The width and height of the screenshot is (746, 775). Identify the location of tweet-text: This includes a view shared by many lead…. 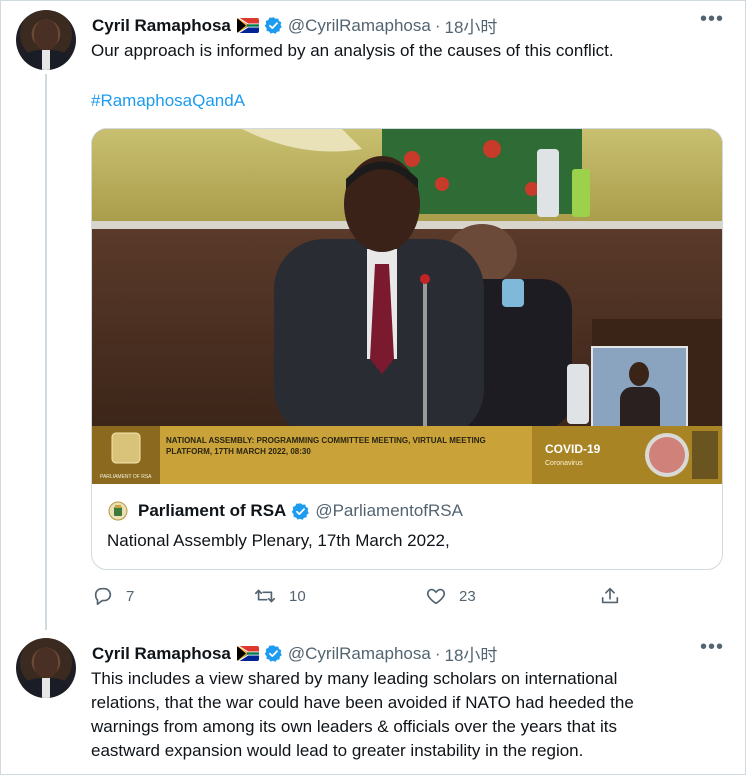
(362, 715).